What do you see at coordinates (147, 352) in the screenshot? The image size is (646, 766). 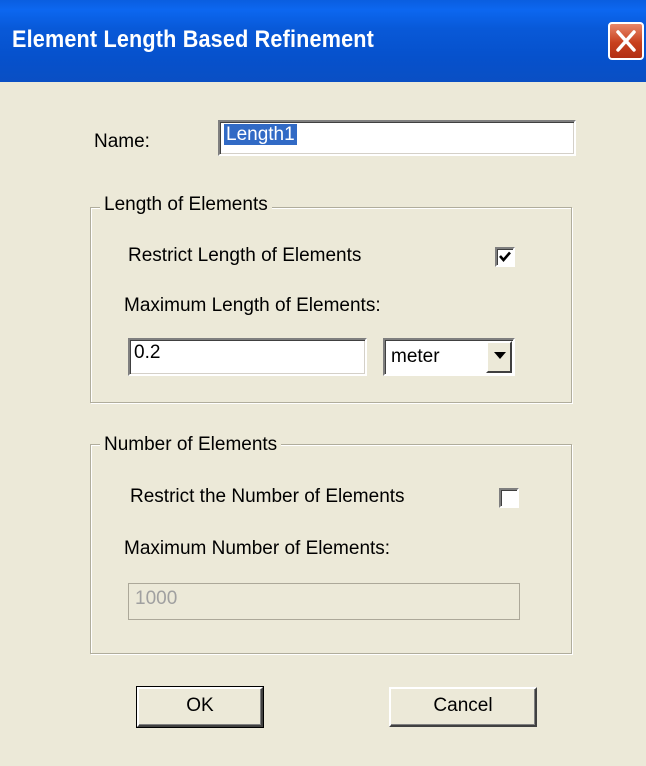 I see `max-length-value: 0.2` at bounding box center [147, 352].